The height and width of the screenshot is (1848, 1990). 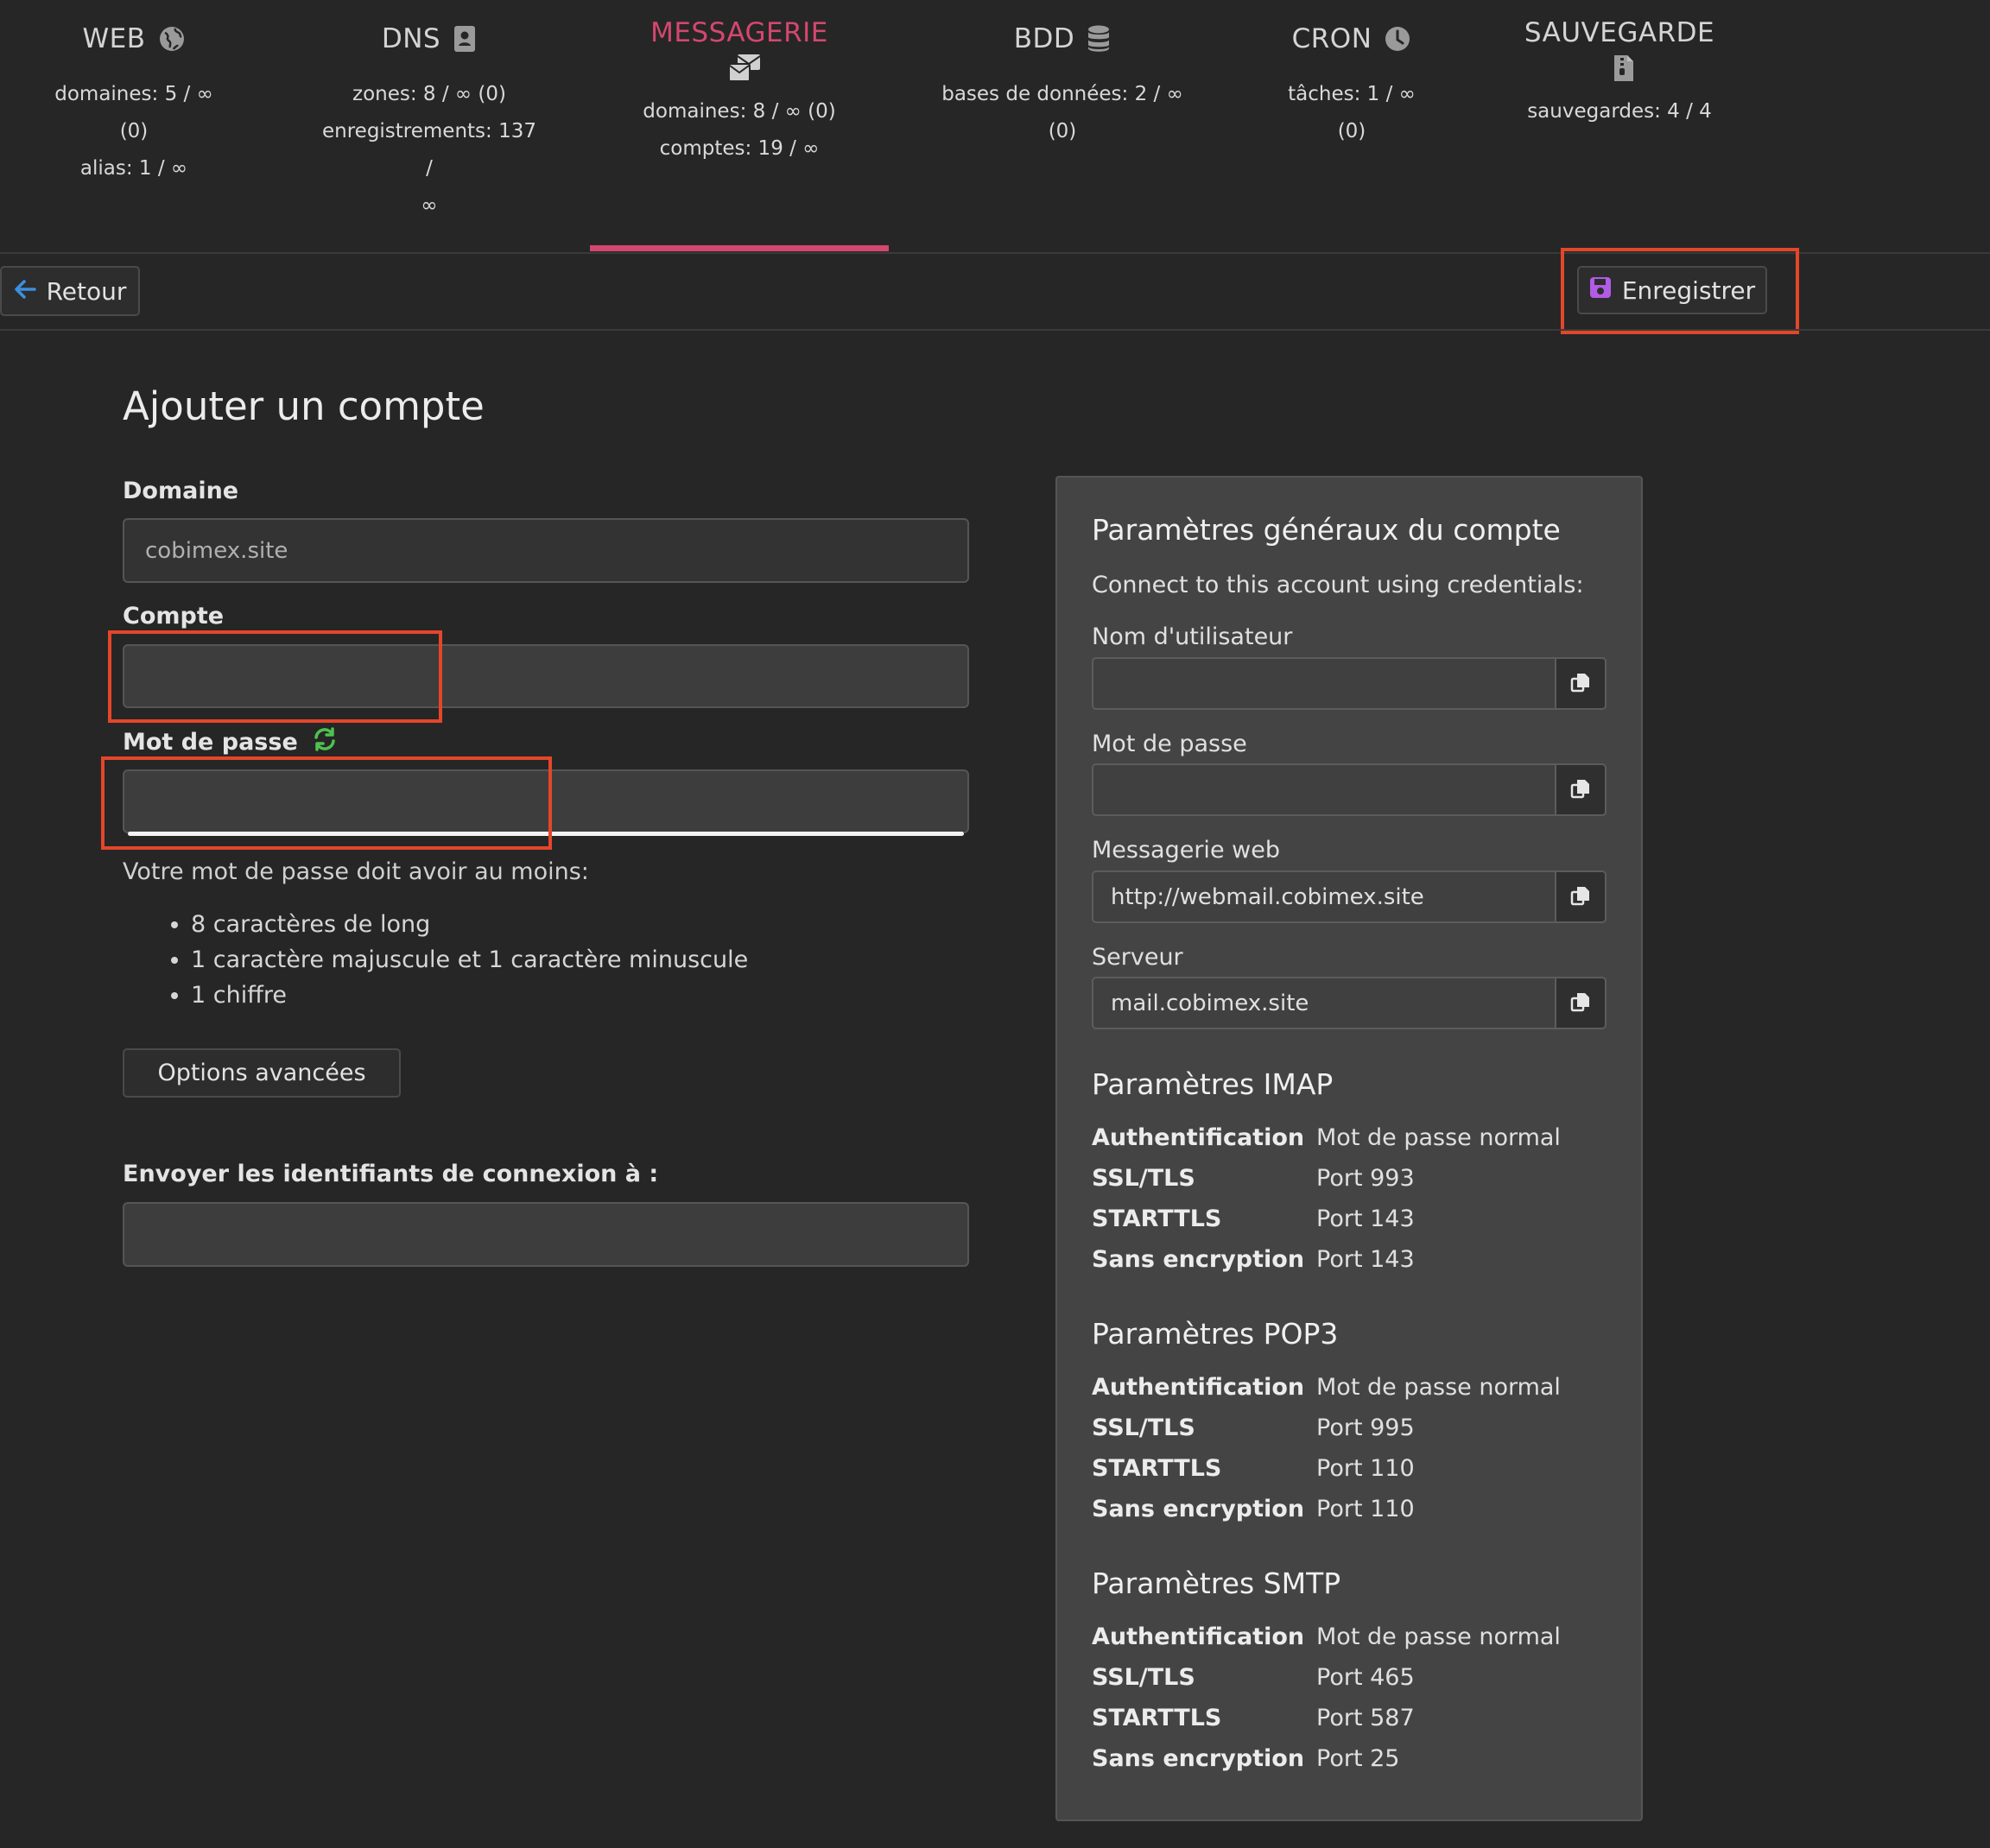 What do you see at coordinates (739, 68) in the screenshot?
I see `mail-bulk-icon` at bounding box center [739, 68].